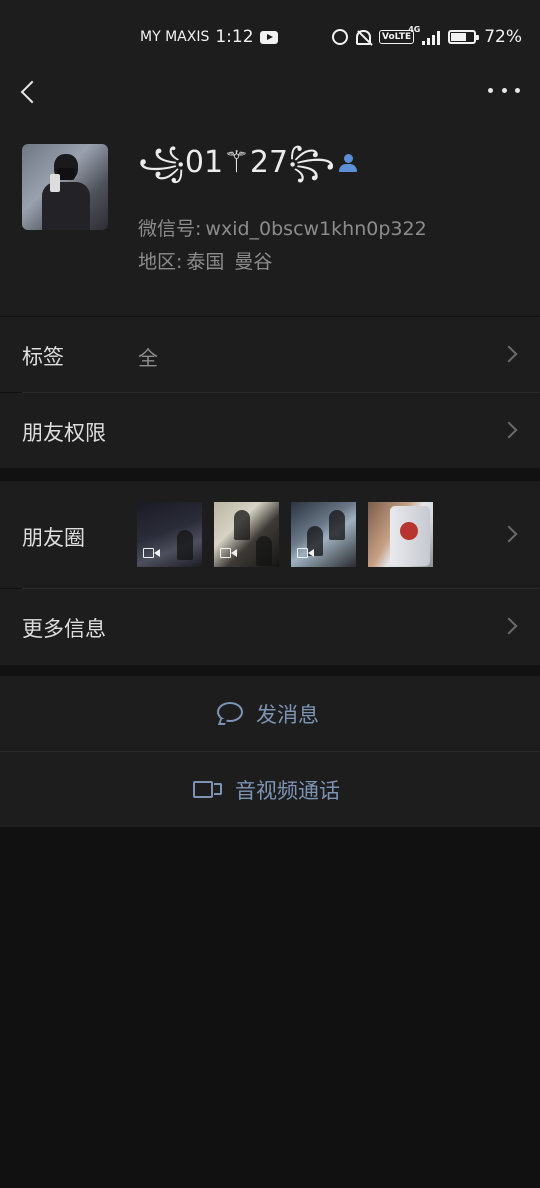  I want to click on nav-bar, so click(270, 98).